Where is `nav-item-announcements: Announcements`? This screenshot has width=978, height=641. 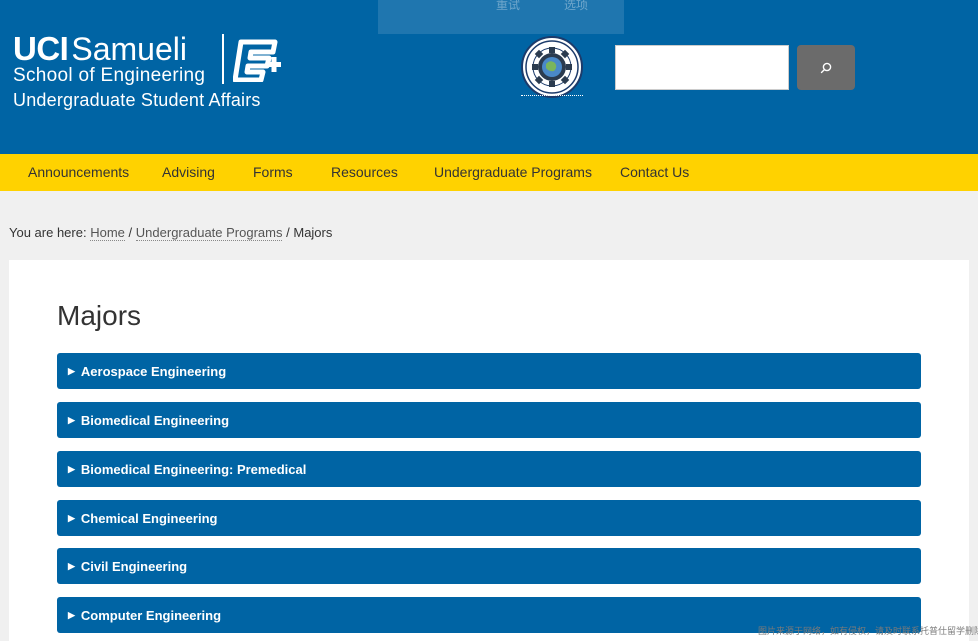 nav-item-announcements: Announcements is located at coordinates (78, 172).